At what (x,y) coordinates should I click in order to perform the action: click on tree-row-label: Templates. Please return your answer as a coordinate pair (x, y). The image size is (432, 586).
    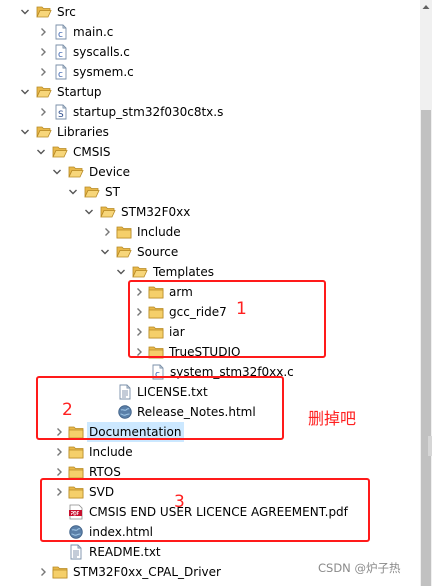
    Looking at the image, I should click on (184, 272).